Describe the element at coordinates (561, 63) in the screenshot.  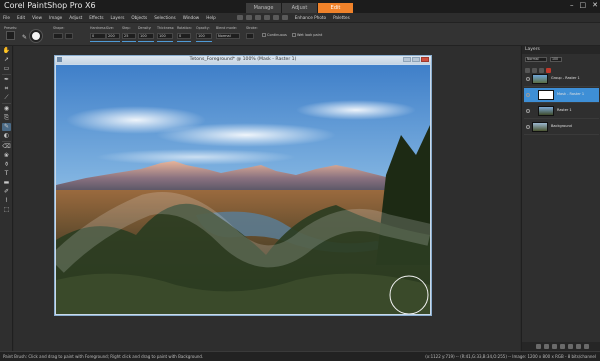
I see `layers-toolbar: Normal 100` at that location.